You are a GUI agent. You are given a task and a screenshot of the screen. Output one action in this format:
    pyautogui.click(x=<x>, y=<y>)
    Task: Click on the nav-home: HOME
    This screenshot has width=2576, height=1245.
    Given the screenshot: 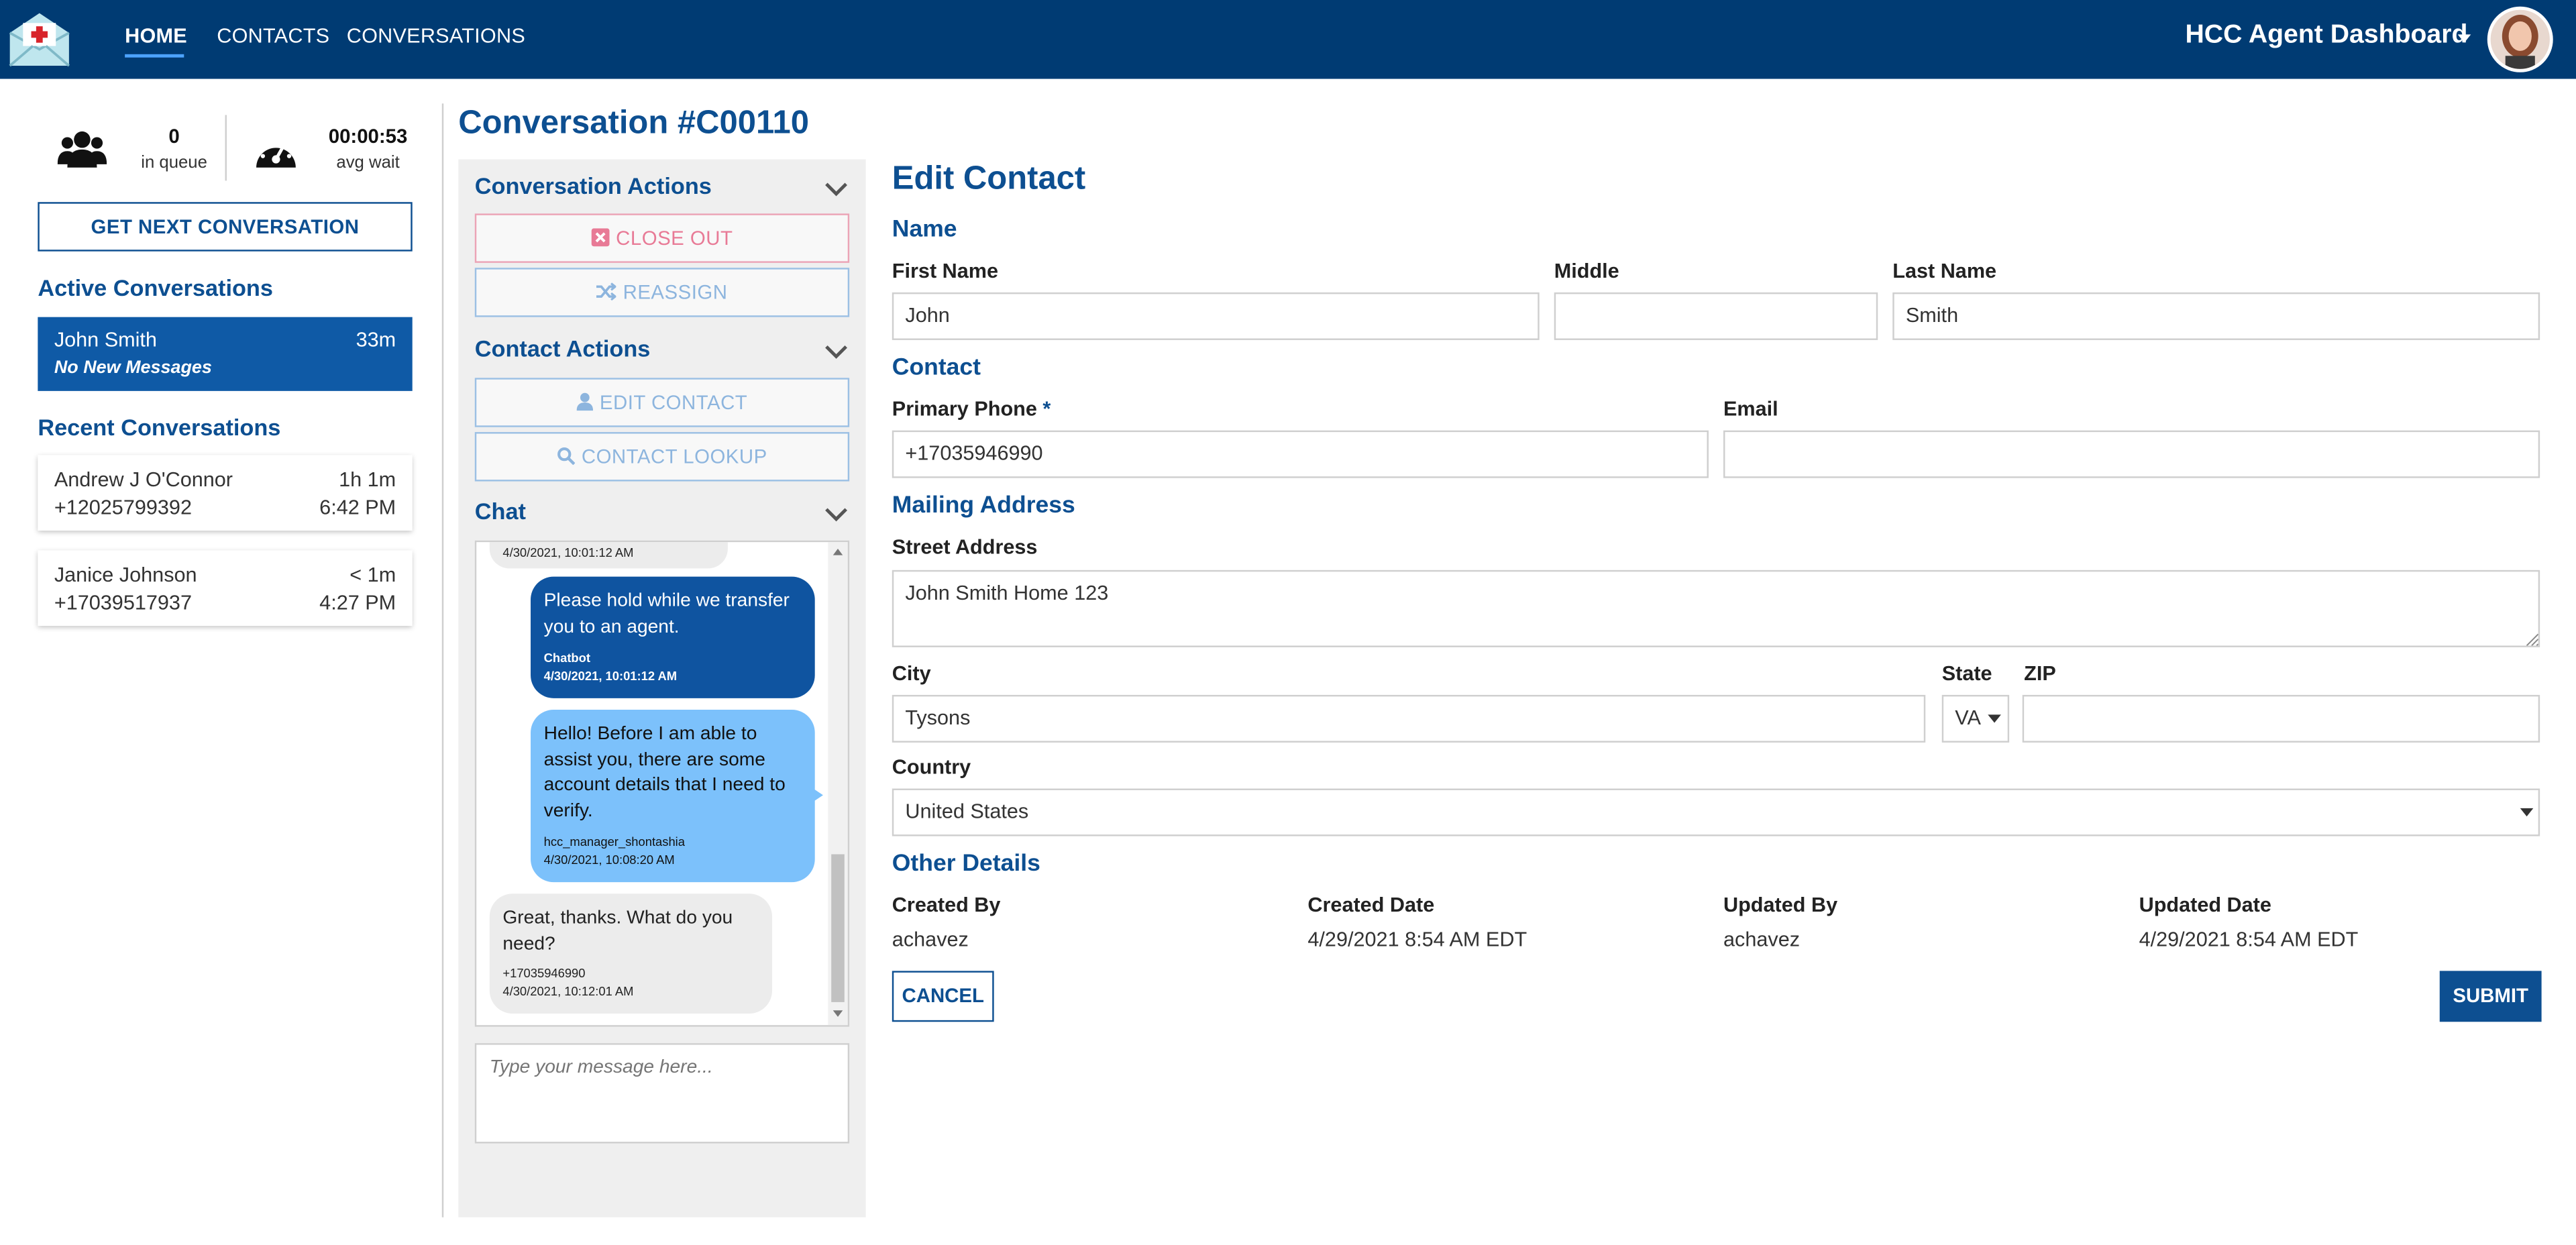 What is the action you would take?
    pyautogui.click(x=156, y=36)
    